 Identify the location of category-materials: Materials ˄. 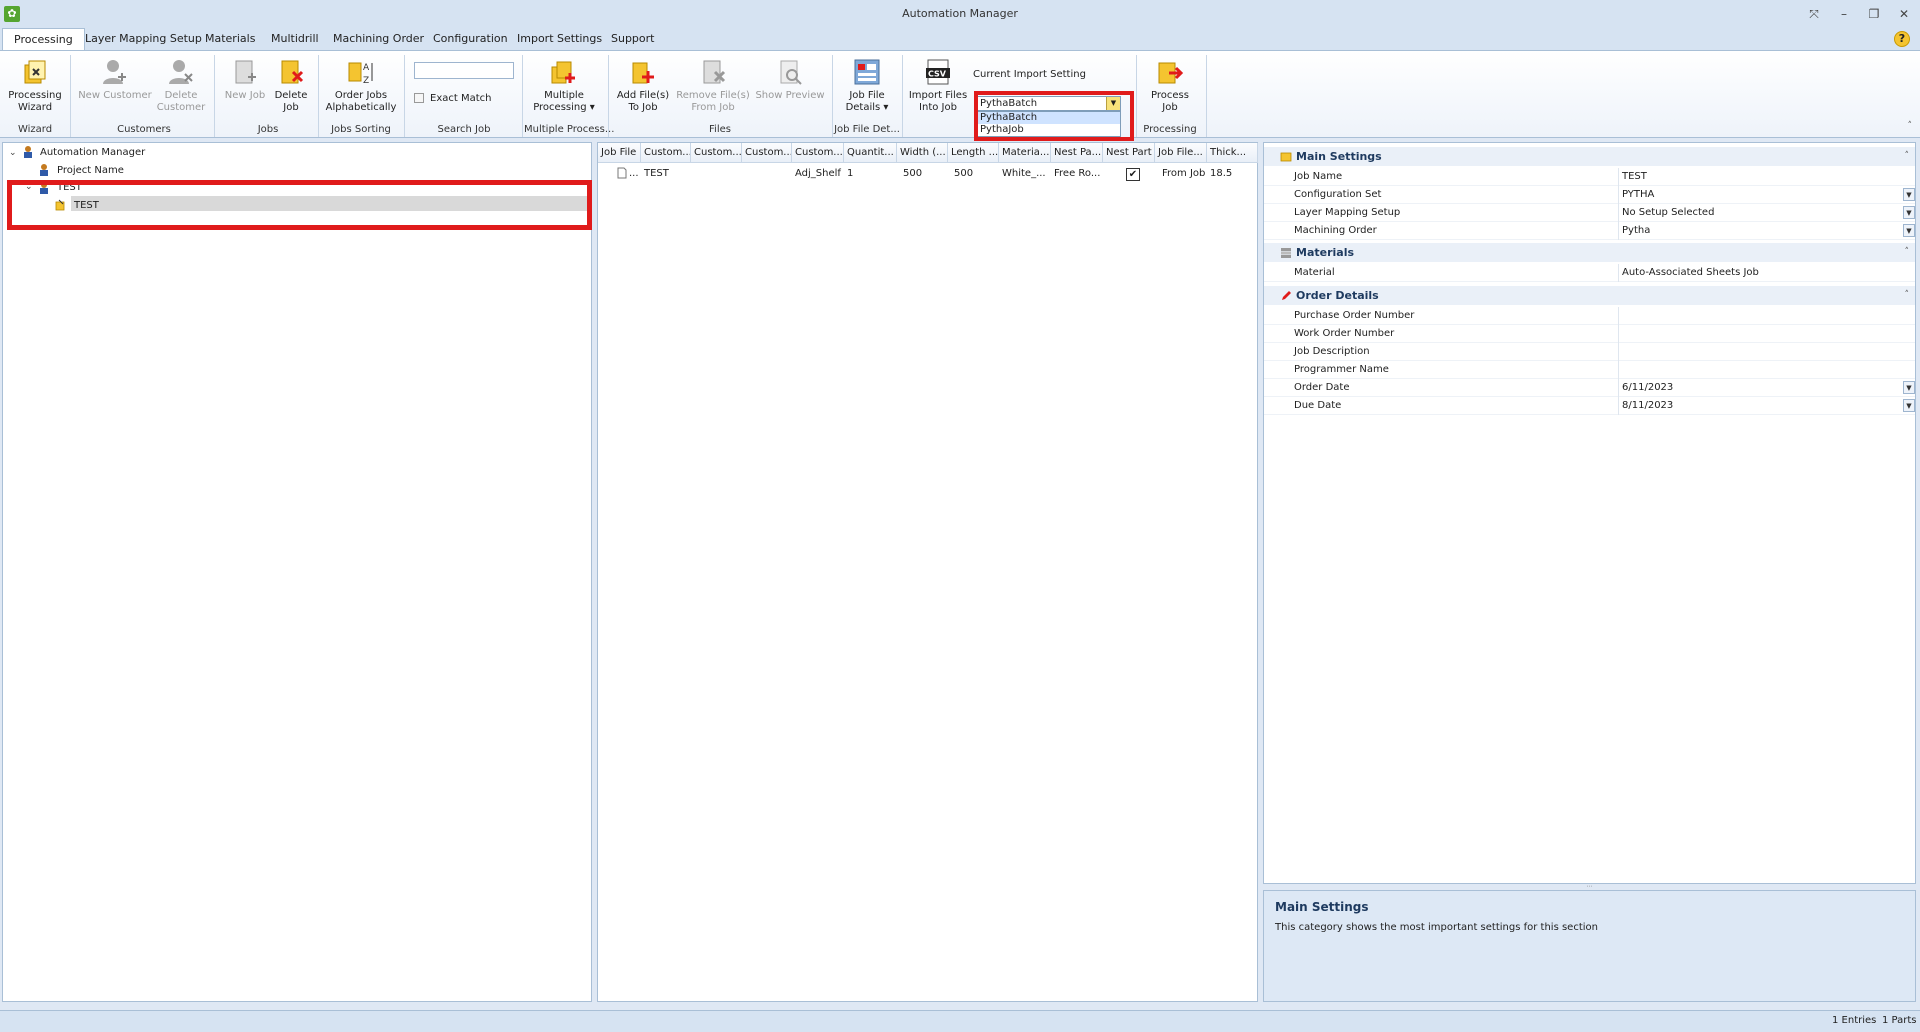
(1589, 252).